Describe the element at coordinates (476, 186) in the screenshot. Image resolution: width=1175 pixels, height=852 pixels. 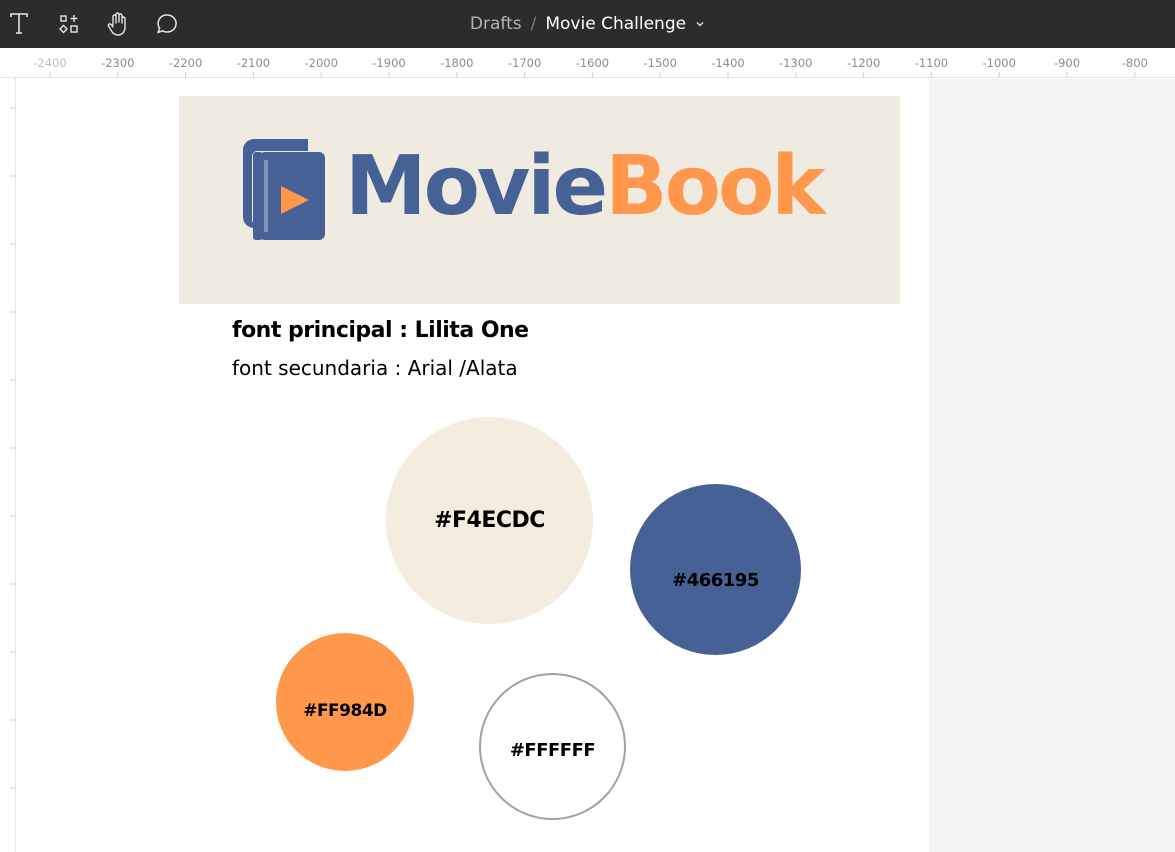
I see `logo-word-movie: Movie` at that location.